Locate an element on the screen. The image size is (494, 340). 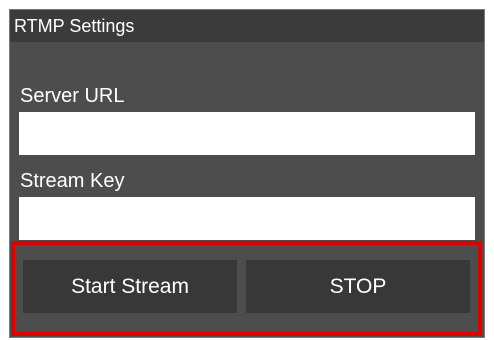
start-stream-button: Start Stream is located at coordinates (130, 286).